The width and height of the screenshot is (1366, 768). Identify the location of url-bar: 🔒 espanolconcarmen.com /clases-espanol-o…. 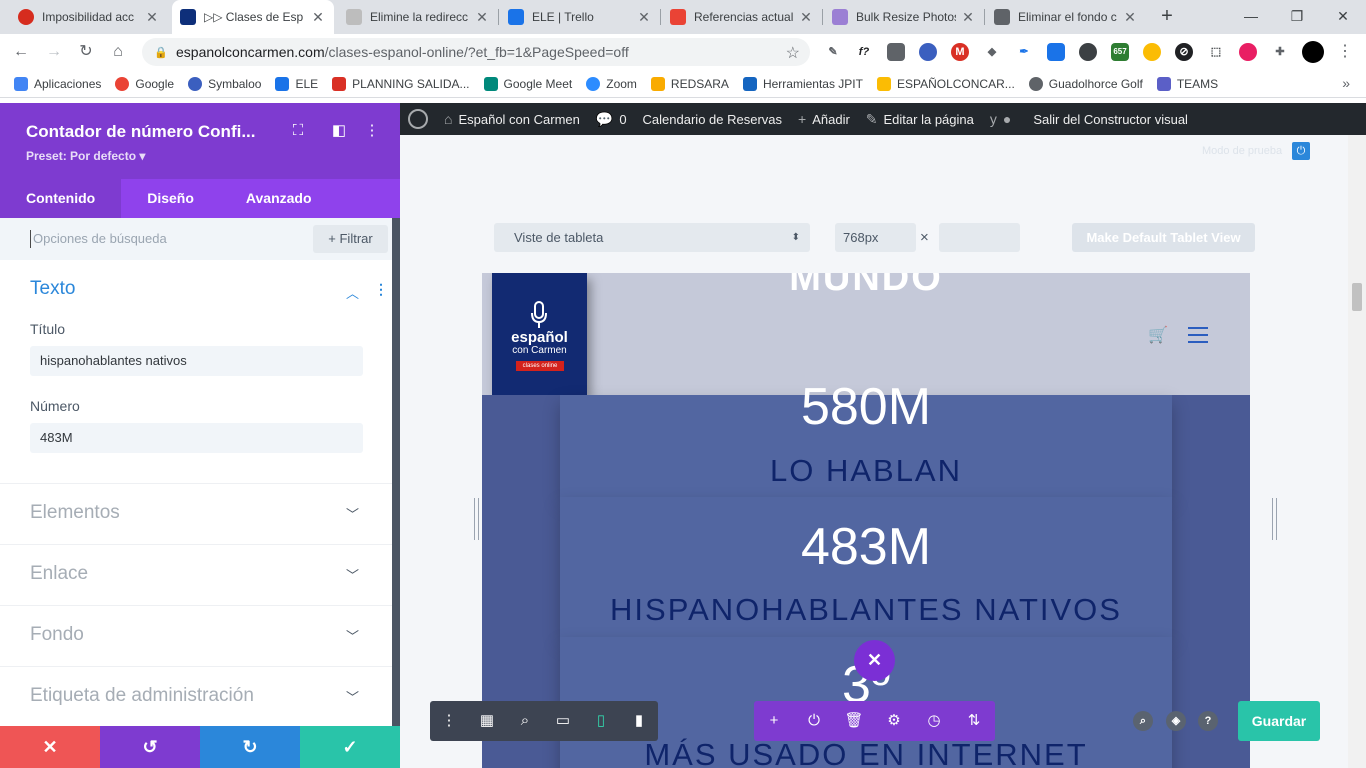
(476, 52).